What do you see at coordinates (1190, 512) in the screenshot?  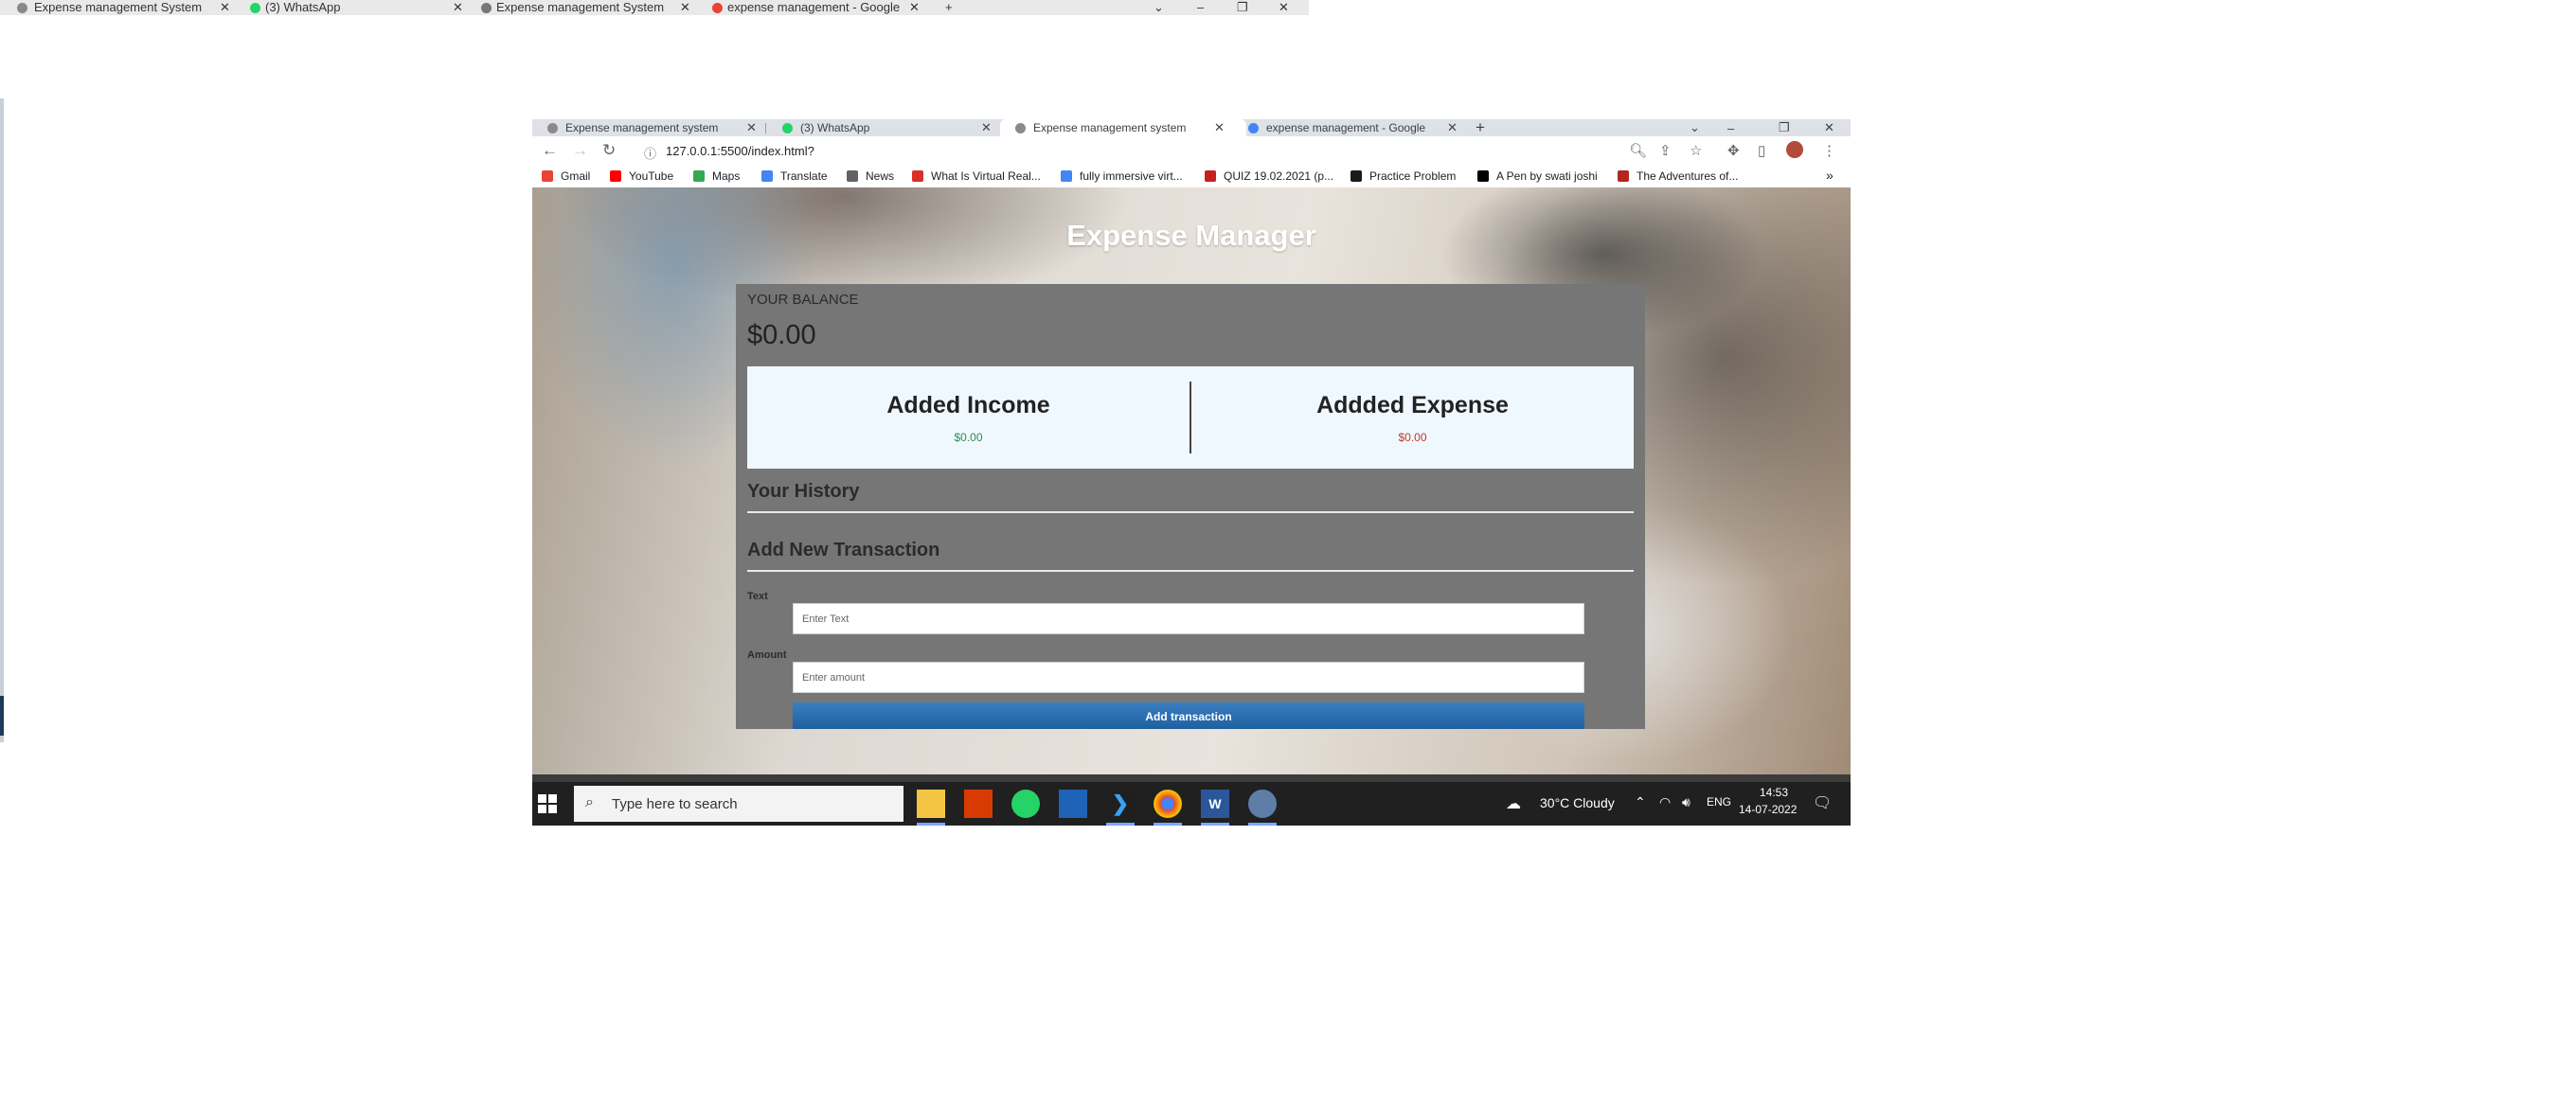 I see `history-divider` at bounding box center [1190, 512].